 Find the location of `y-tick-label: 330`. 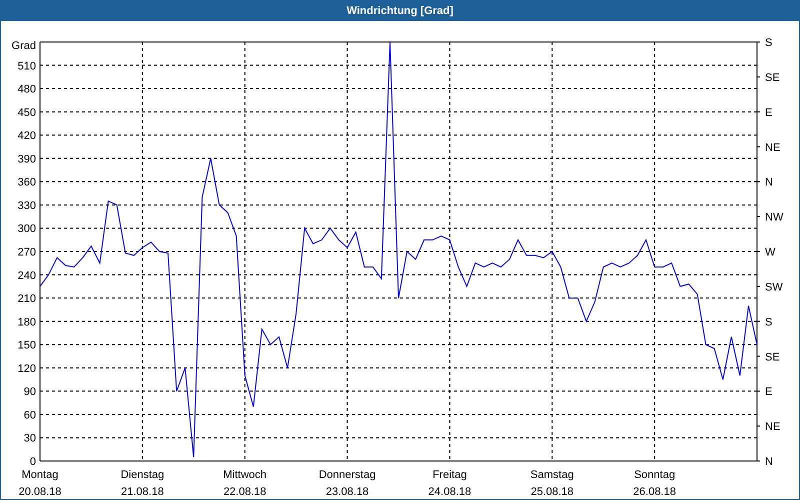

y-tick-label: 330 is located at coordinates (27, 206).